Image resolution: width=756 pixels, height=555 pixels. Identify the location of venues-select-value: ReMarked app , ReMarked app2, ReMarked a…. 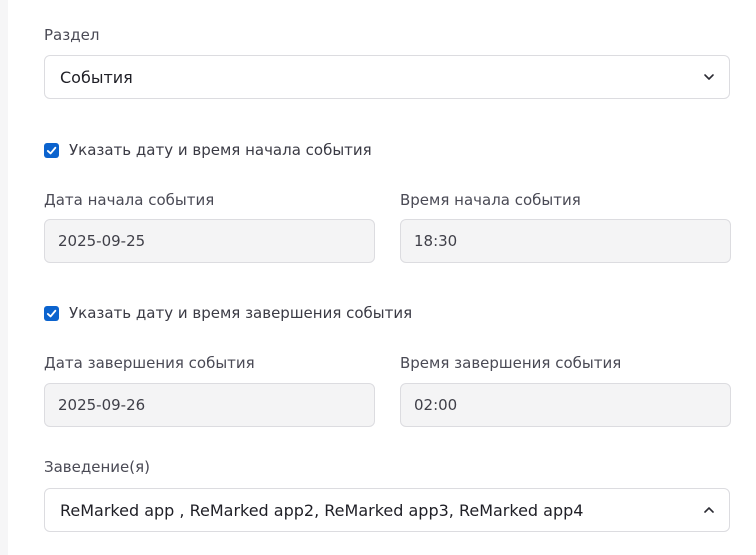
(322, 510).